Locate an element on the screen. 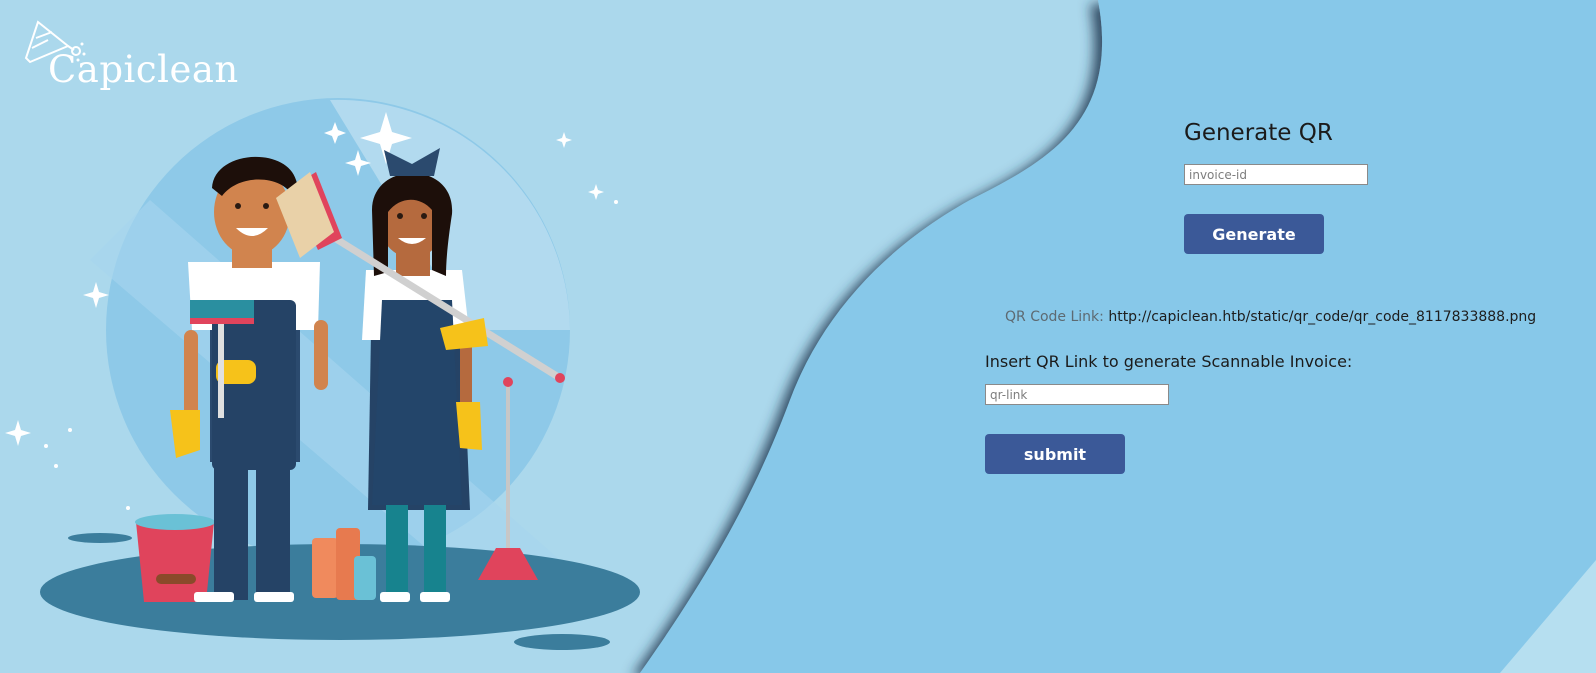 The image size is (1596, 673). generate-qr-title: Generate QR is located at coordinates (1258, 133).